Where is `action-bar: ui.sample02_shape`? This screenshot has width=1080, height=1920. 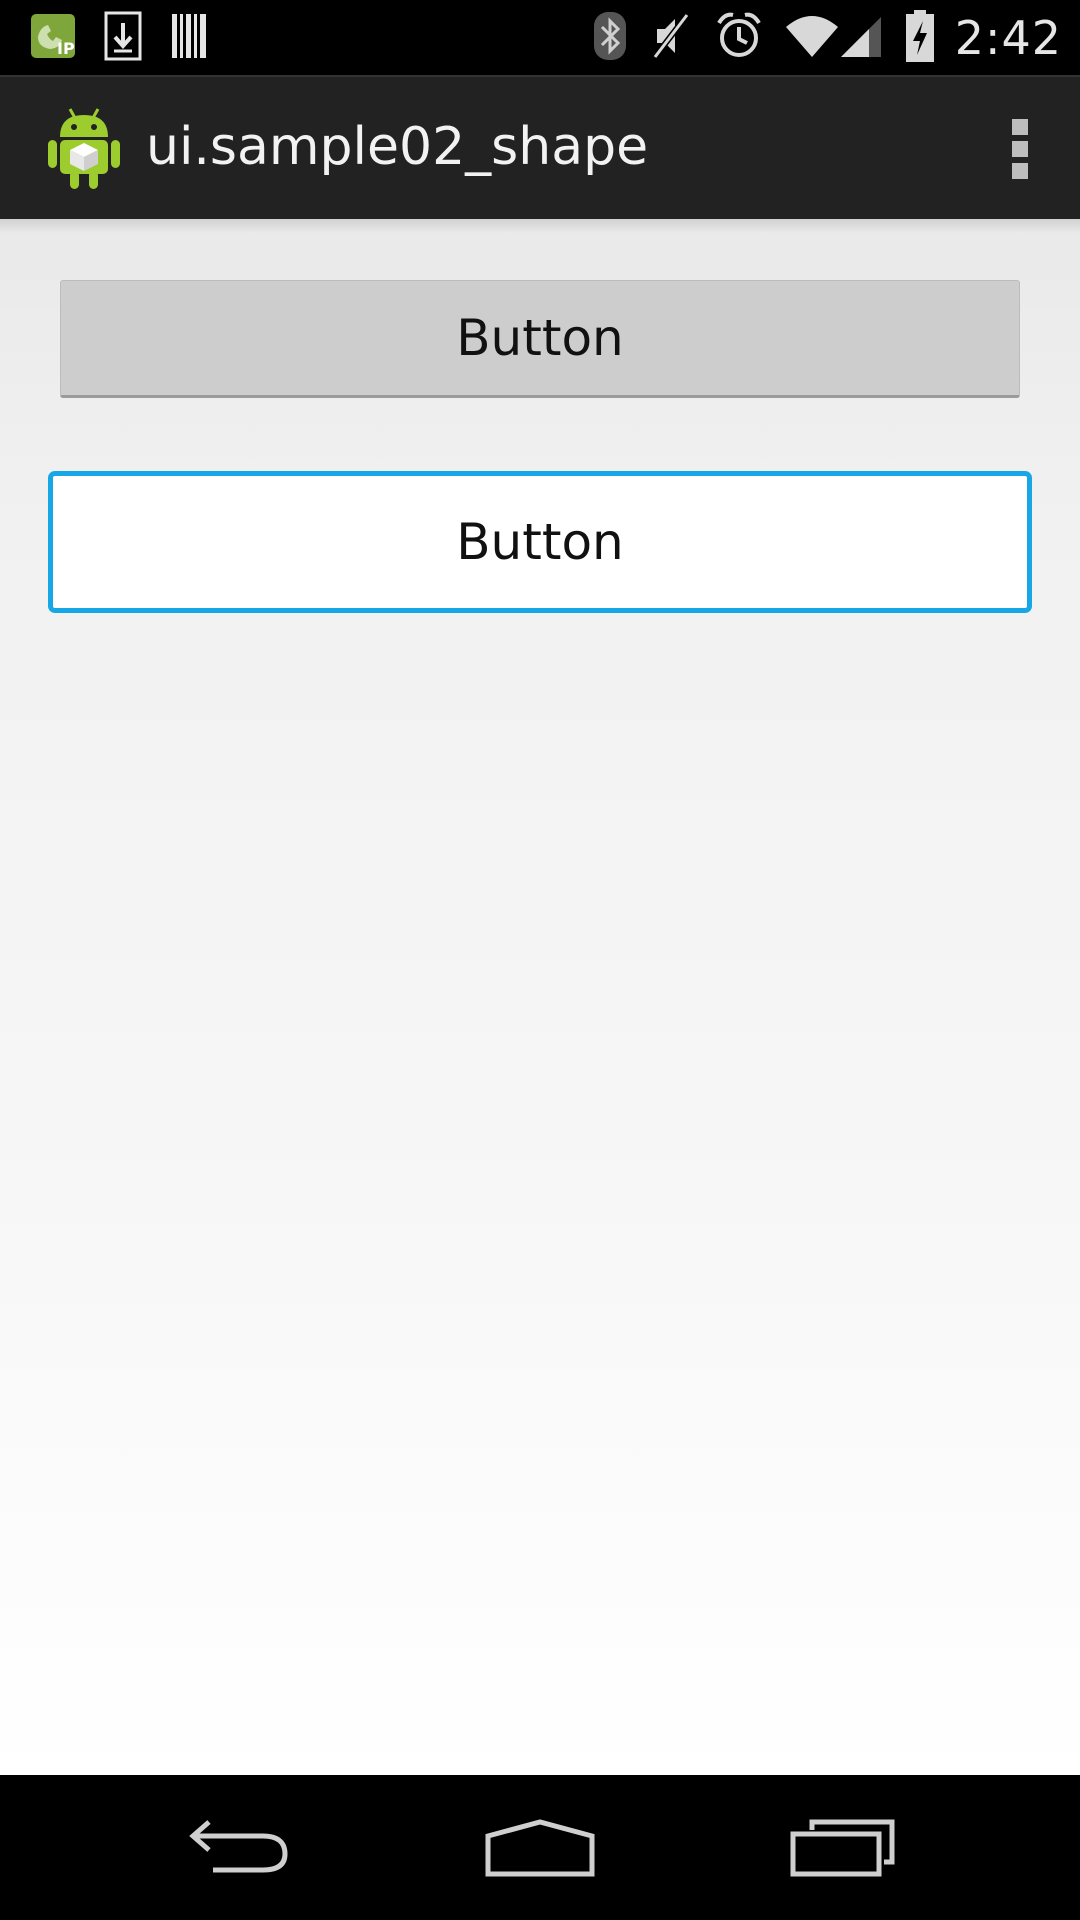 action-bar: ui.sample02_shape is located at coordinates (540, 147).